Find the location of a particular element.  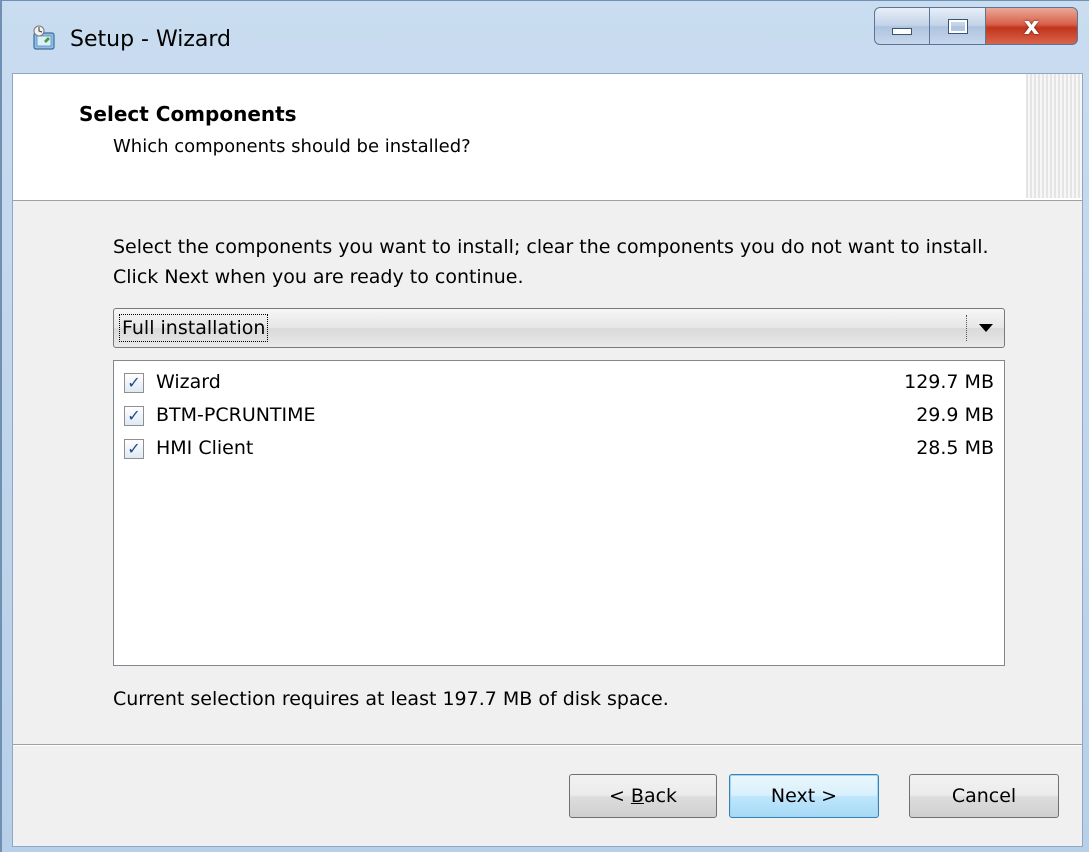

back-button-label-rest: ack is located at coordinates (660, 796).